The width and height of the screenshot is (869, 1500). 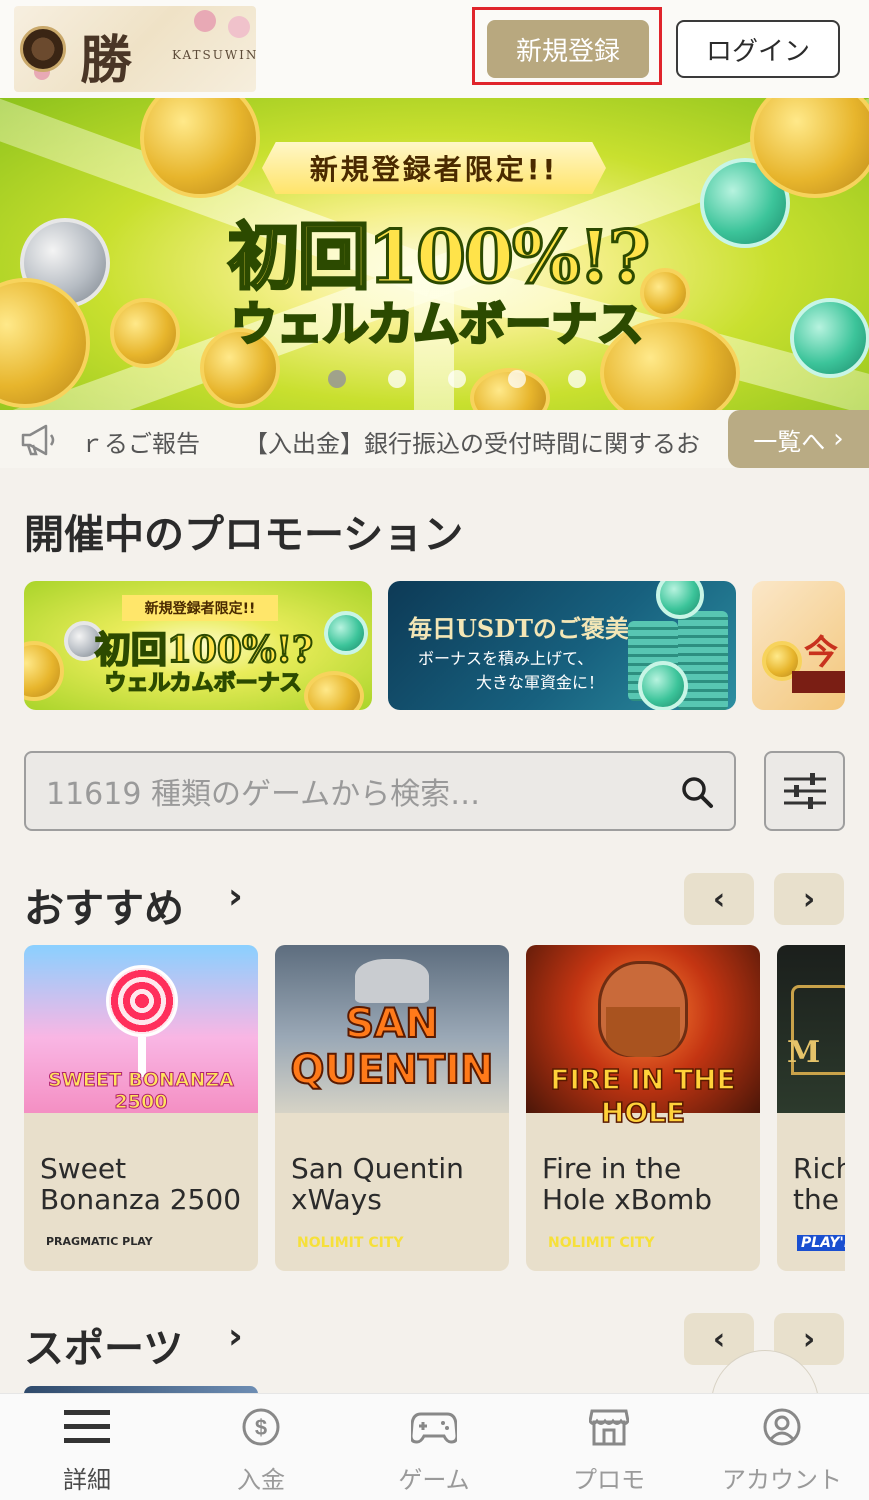 I want to click on promo-ribbon, so click(x=818, y=682).